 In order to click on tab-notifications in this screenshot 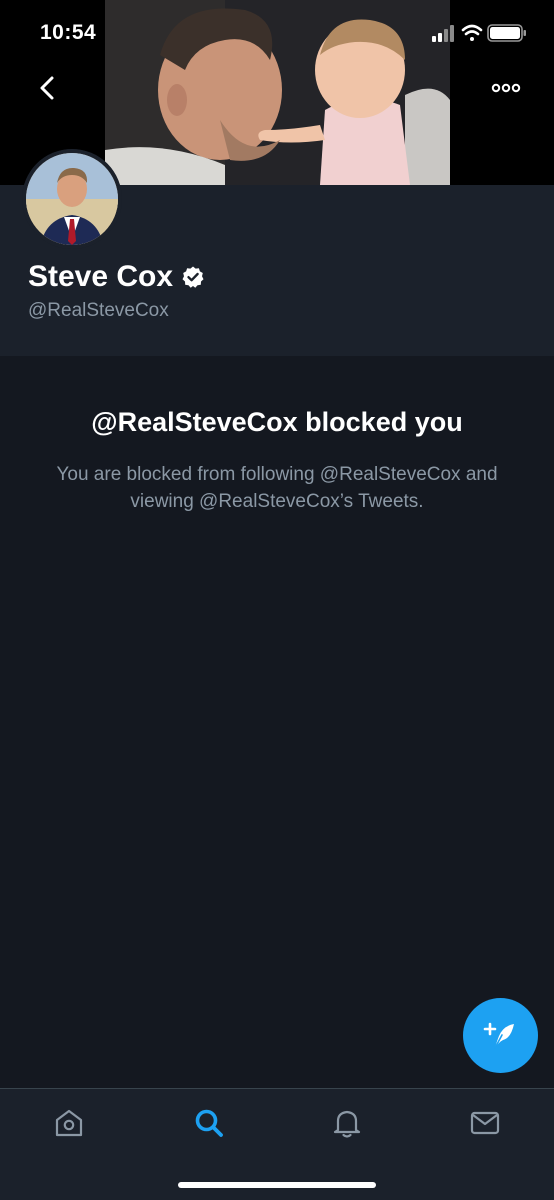, I will do `click(347, 1123)`.